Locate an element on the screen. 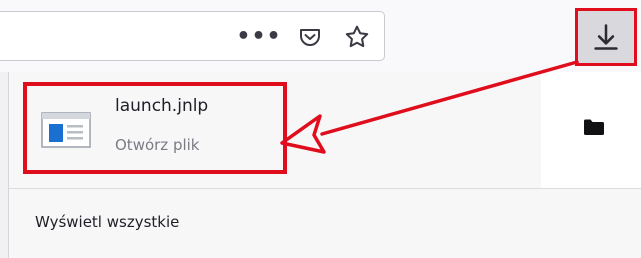  bookmark-star-icon is located at coordinates (357, 36).